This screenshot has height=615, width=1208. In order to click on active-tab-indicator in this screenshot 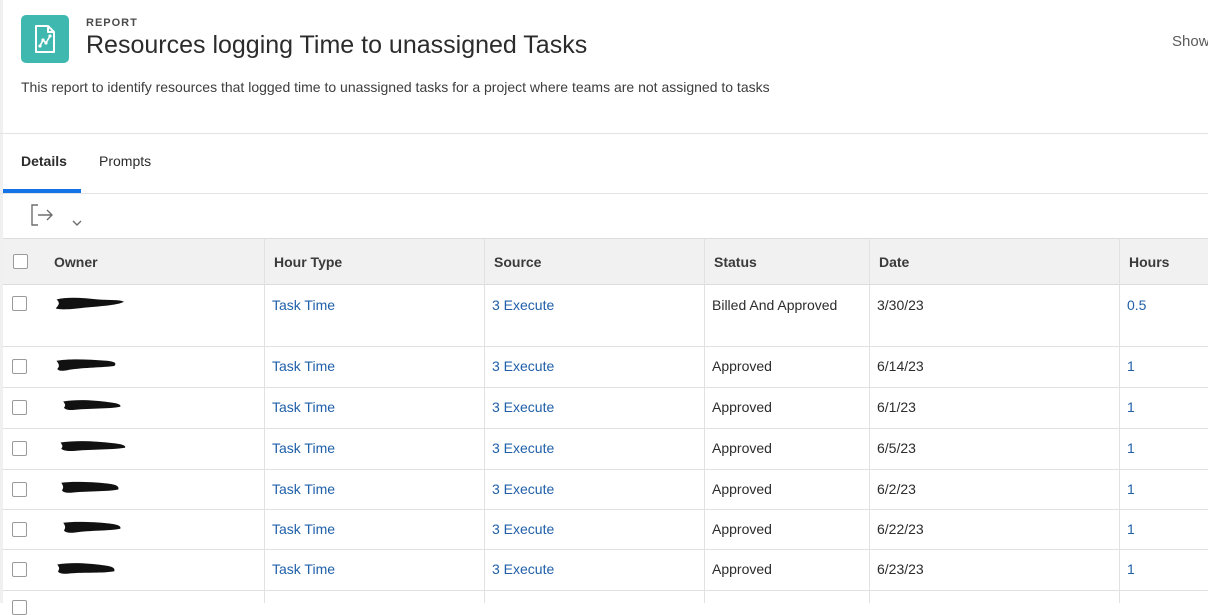, I will do `click(42, 191)`.